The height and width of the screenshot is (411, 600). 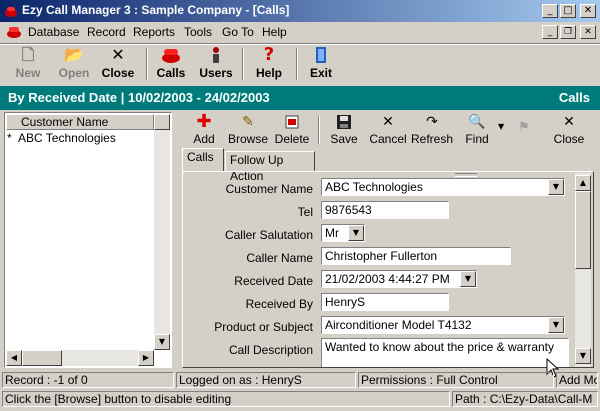 What do you see at coordinates (387, 279) in the screenshot?
I see `received-date-value: 21/02/2003 4:44:27 PM` at bounding box center [387, 279].